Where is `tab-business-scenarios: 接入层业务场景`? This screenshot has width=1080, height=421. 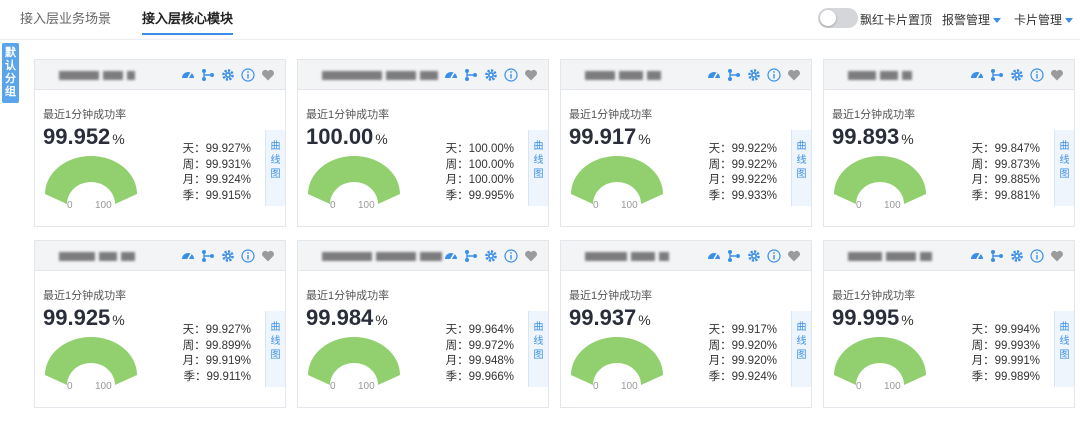 tab-business-scenarios: 接入层业务场景 is located at coordinates (65, 20).